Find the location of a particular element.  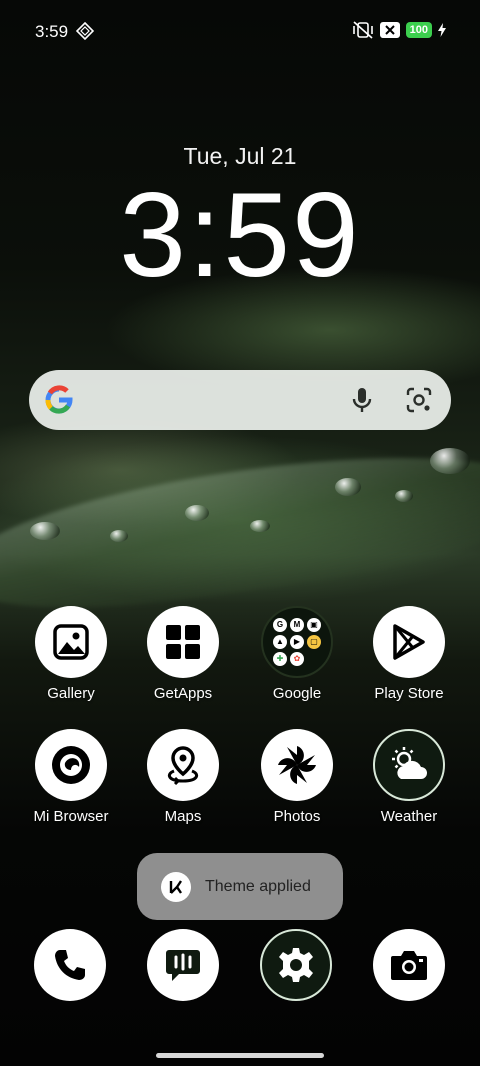

mic-icon is located at coordinates (362, 400).